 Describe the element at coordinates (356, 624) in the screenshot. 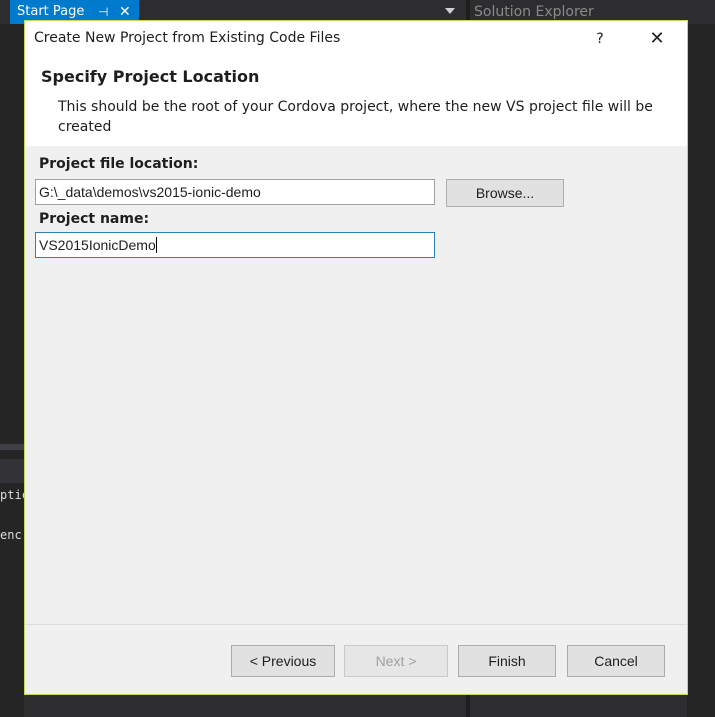

I see `footer-divider` at that location.